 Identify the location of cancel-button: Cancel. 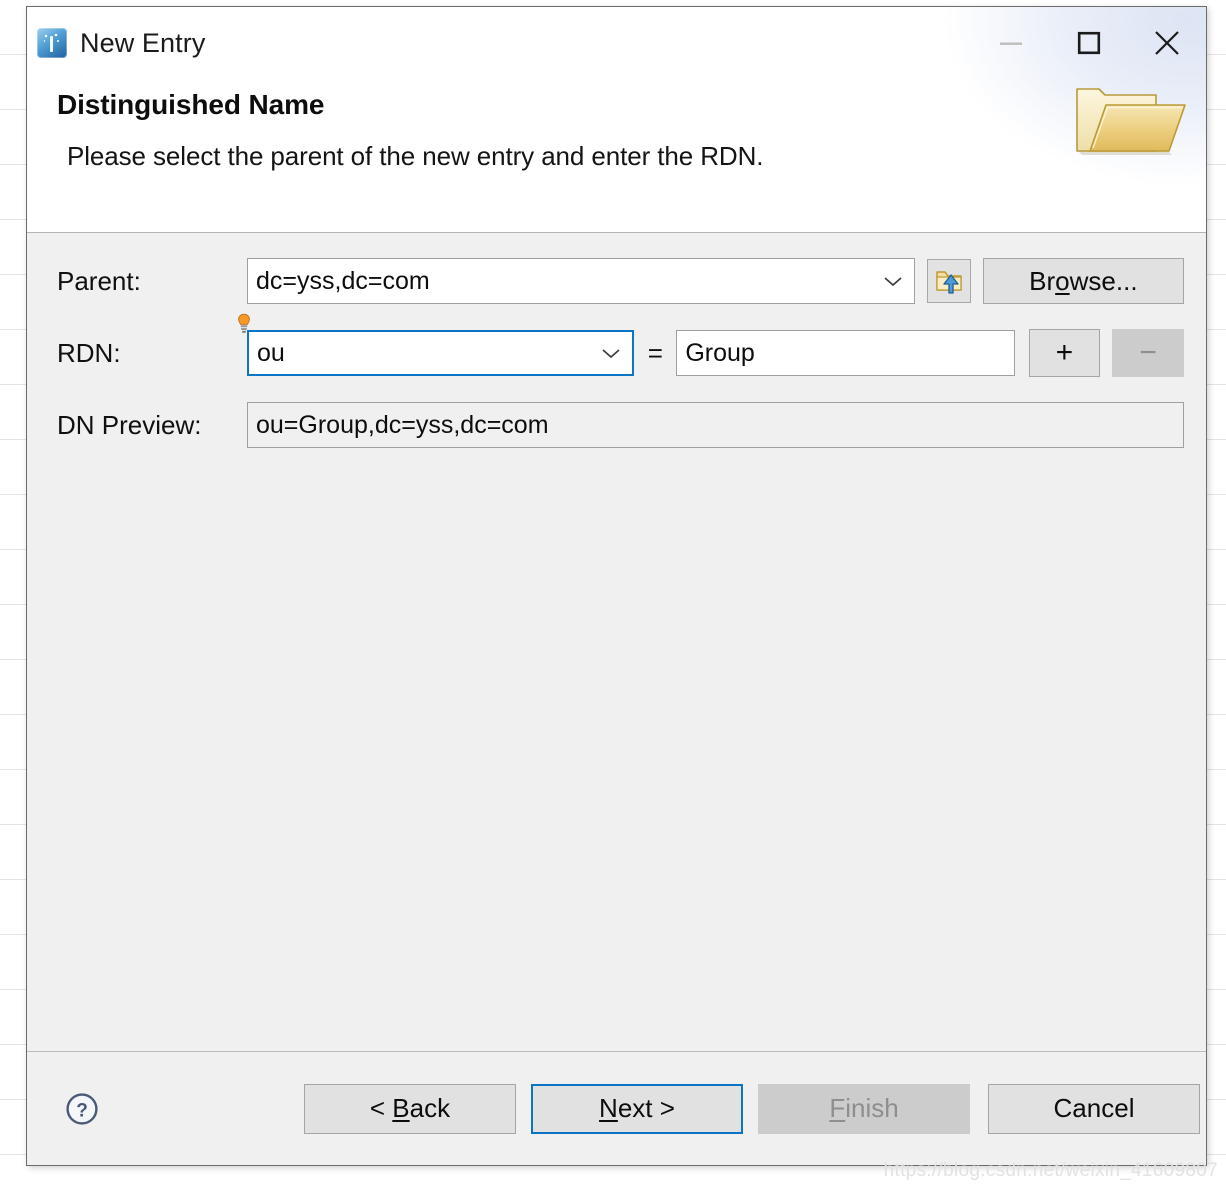
(1094, 1108).